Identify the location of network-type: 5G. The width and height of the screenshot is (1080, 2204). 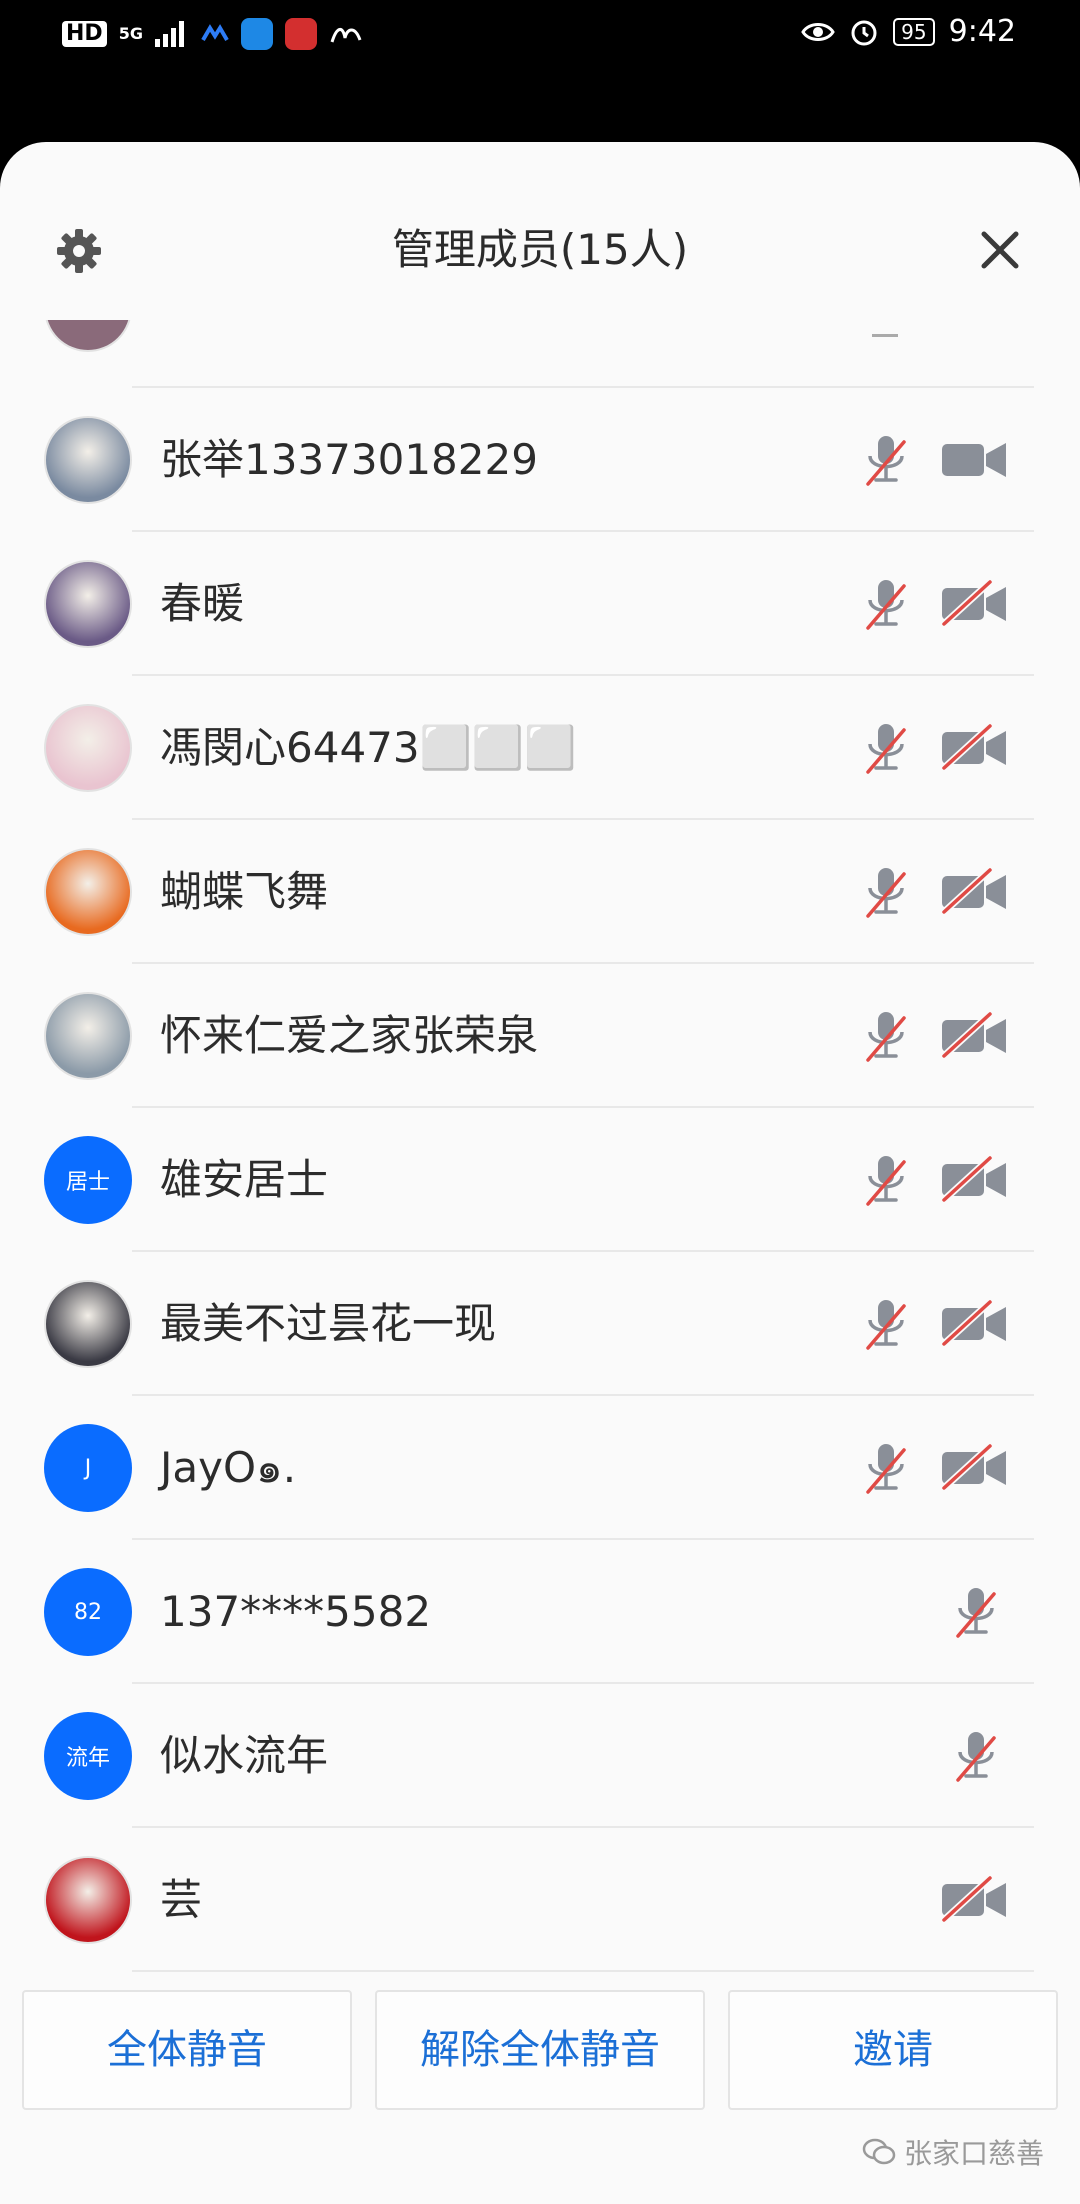
(130, 33).